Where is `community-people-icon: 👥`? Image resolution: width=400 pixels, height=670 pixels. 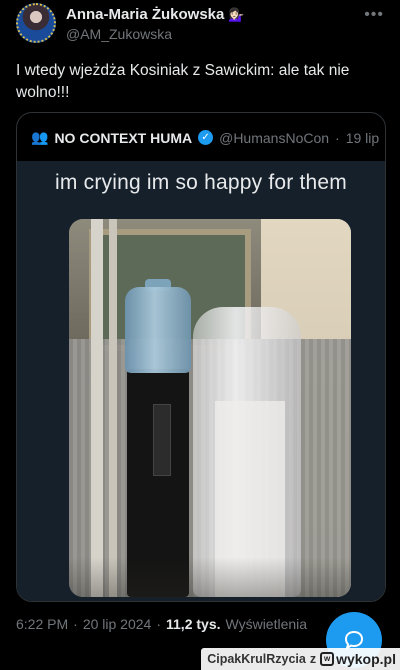 community-people-icon: 👥 is located at coordinates (40, 137).